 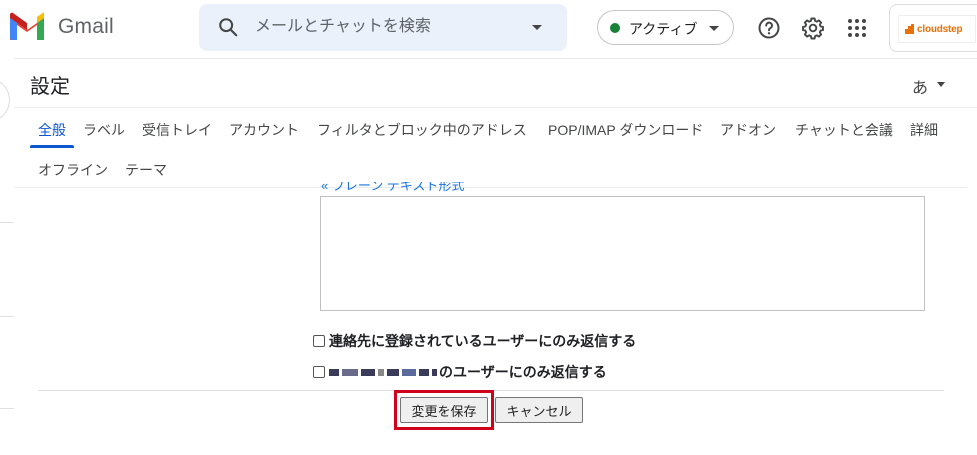 I want to click on tab-inbox: 受信トレイ, so click(x=177, y=130).